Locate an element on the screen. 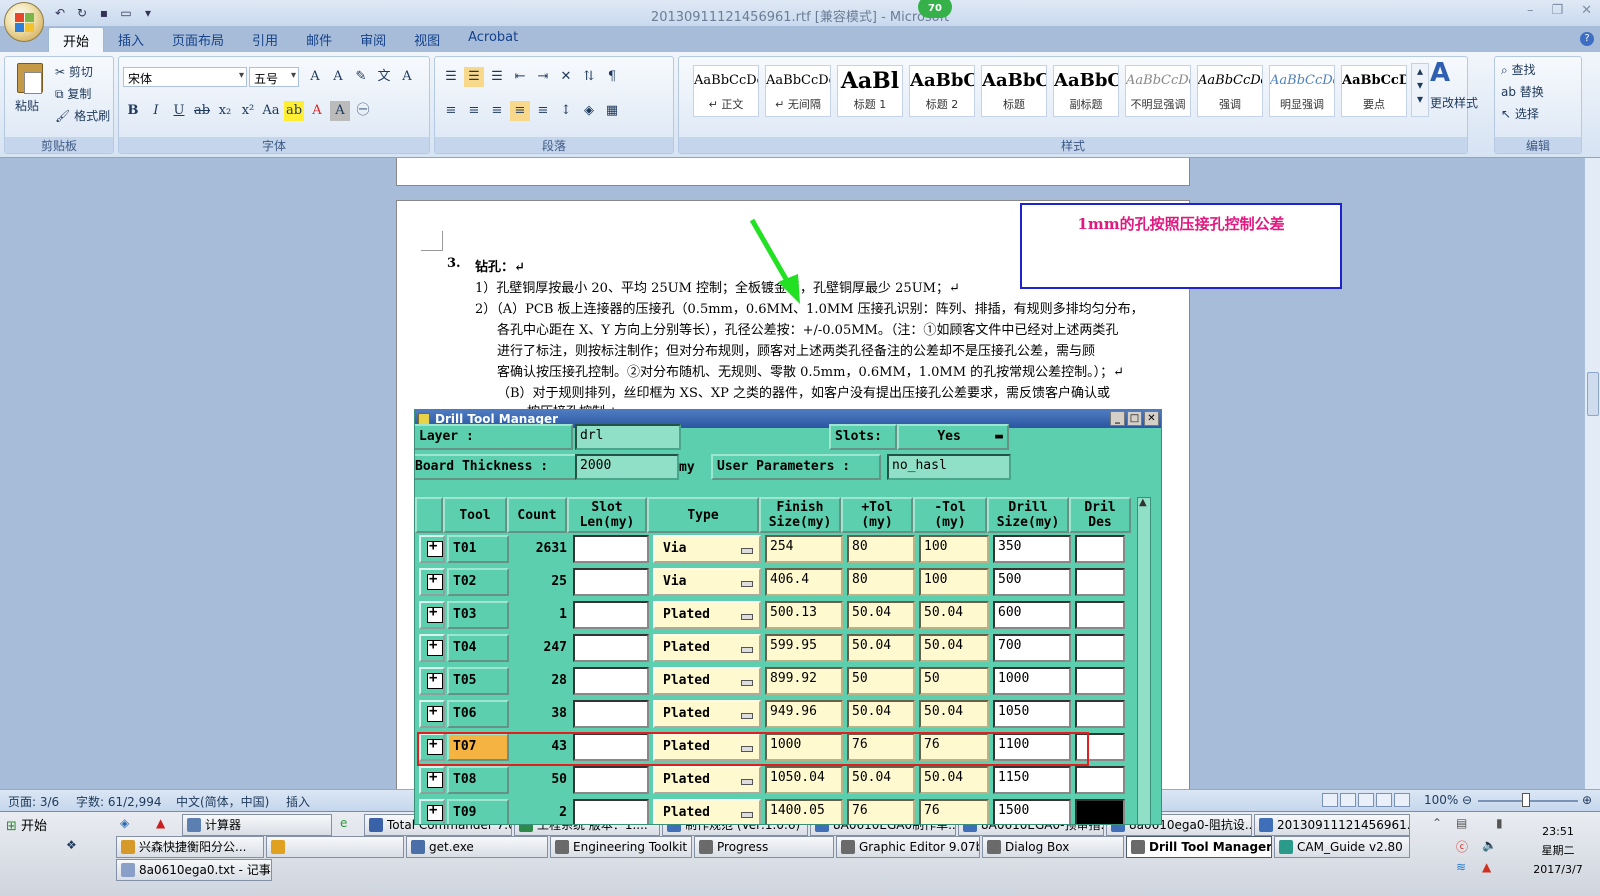  zoom-level: 100% is located at coordinates (1441, 800).